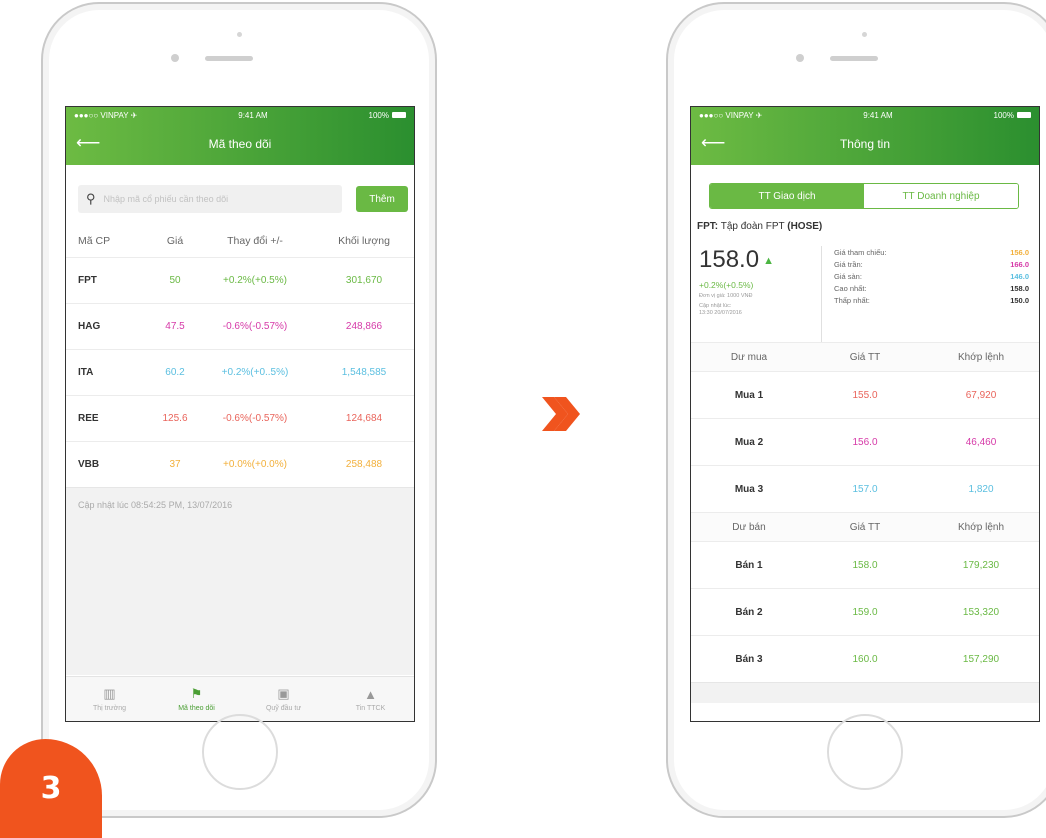  I want to click on stock-change: +0.0%(+0.0%), so click(255, 464).